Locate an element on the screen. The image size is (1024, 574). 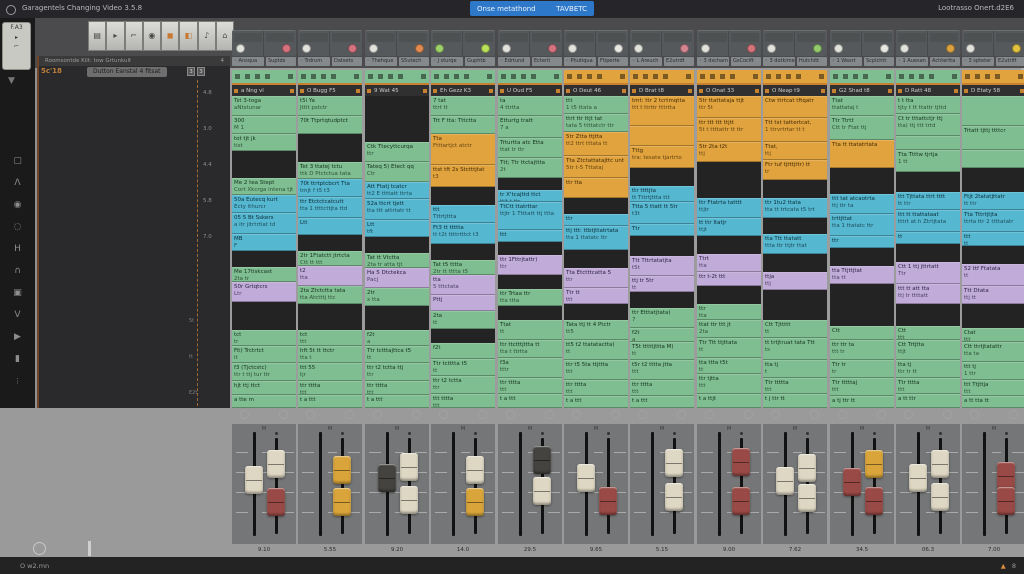
clip: tta ttta t5t tt is located at coordinates (729, 366).